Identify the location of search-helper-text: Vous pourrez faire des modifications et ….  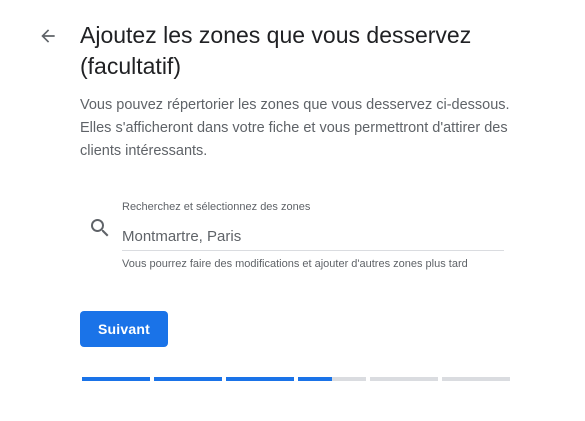
(295, 264).